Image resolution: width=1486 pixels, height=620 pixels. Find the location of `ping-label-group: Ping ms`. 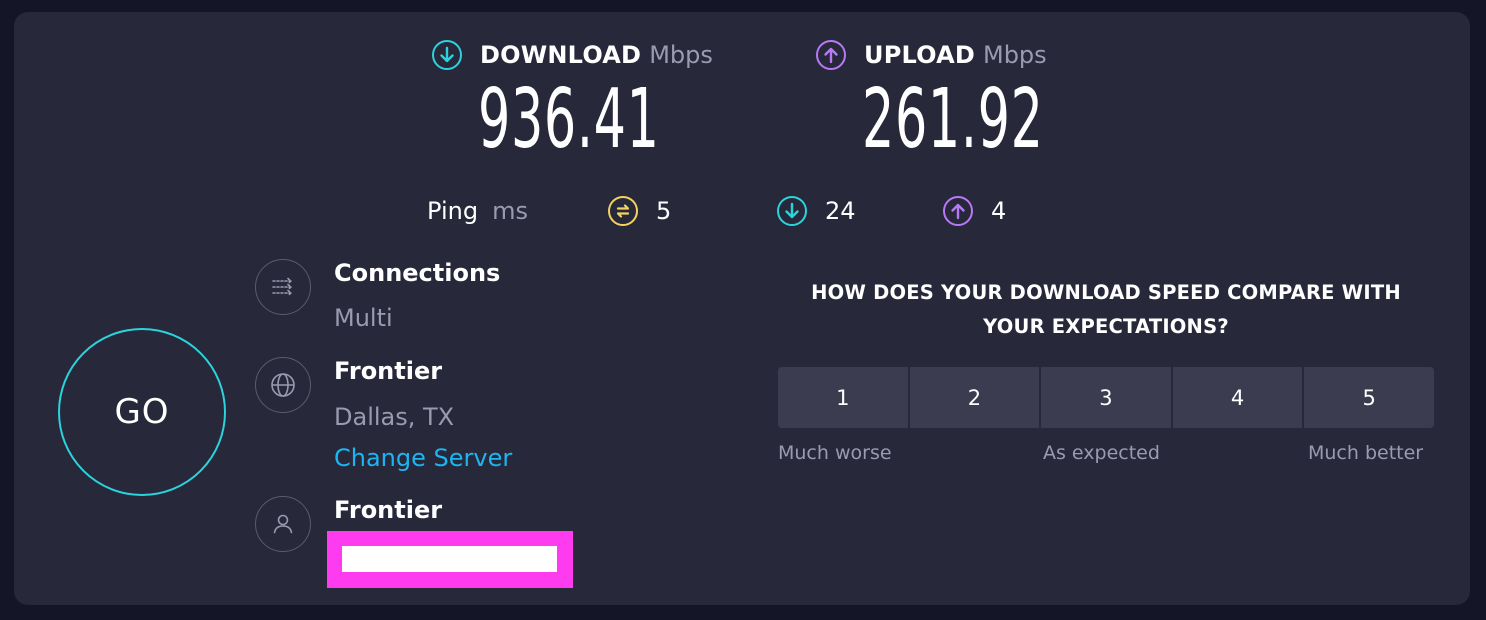

ping-label-group: Ping ms is located at coordinates (477, 211).